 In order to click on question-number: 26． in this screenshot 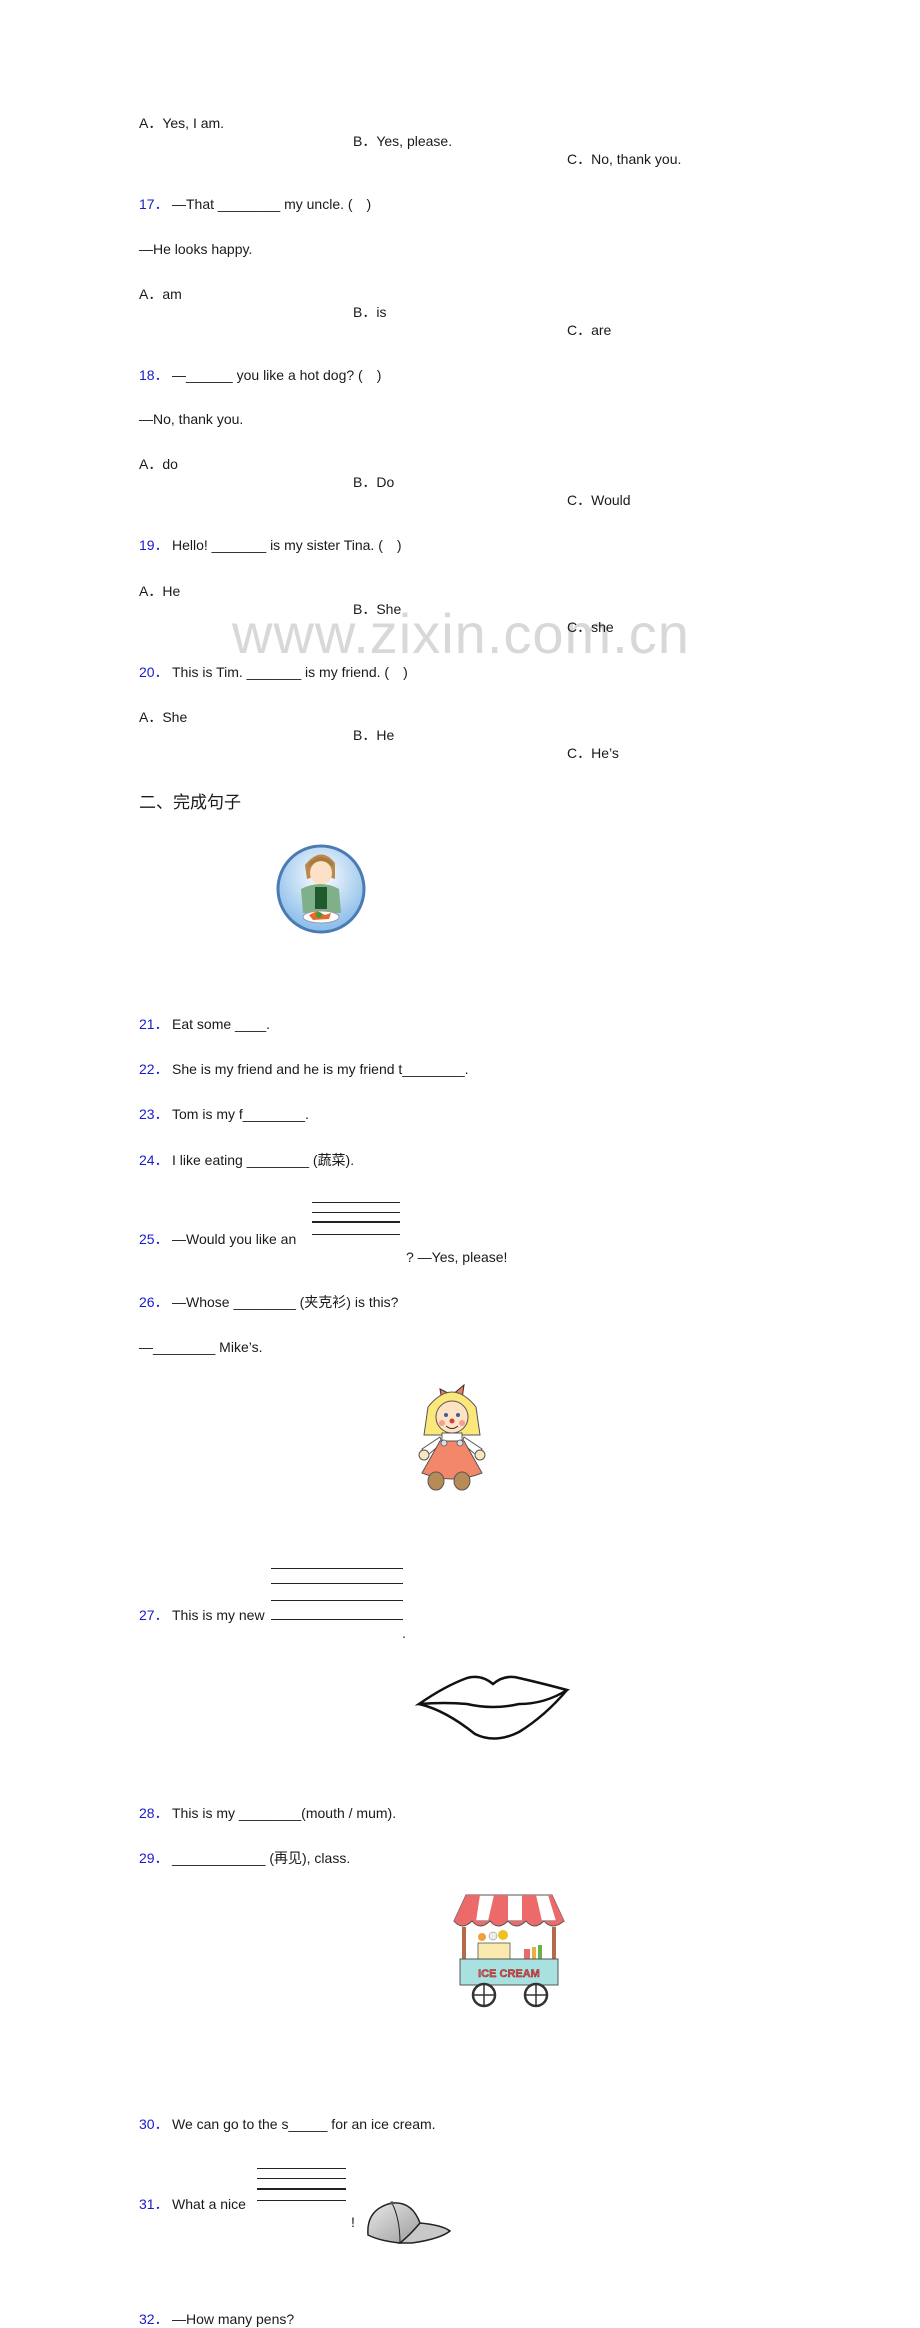, I will do `click(154, 1302)`.